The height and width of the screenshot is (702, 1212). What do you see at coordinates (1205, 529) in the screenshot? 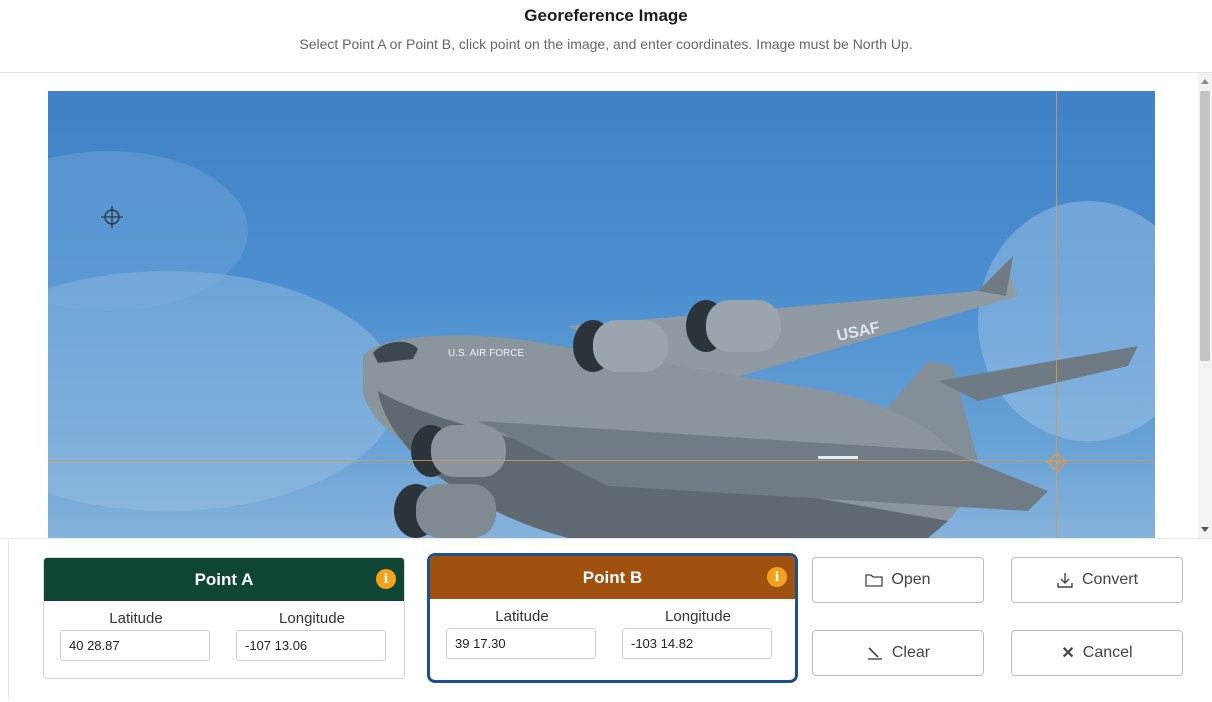
I see `scroll-down-icon` at bounding box center [1205, 529].